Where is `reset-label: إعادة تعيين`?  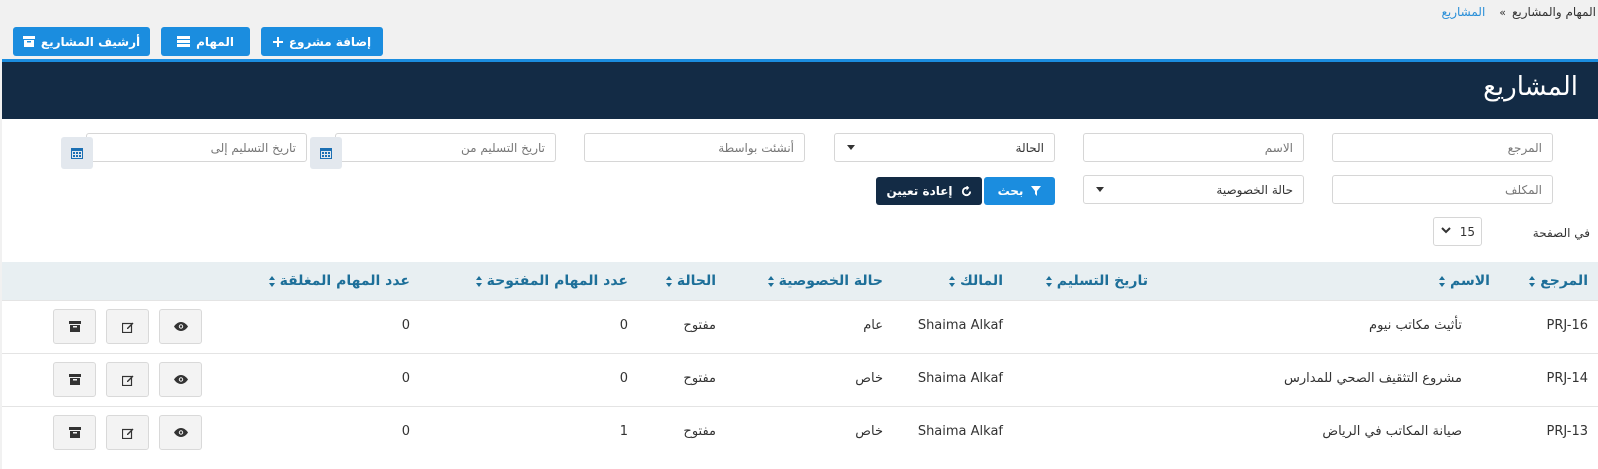 reset-label: إعادة تعيين is located at coordinates (919, 191).